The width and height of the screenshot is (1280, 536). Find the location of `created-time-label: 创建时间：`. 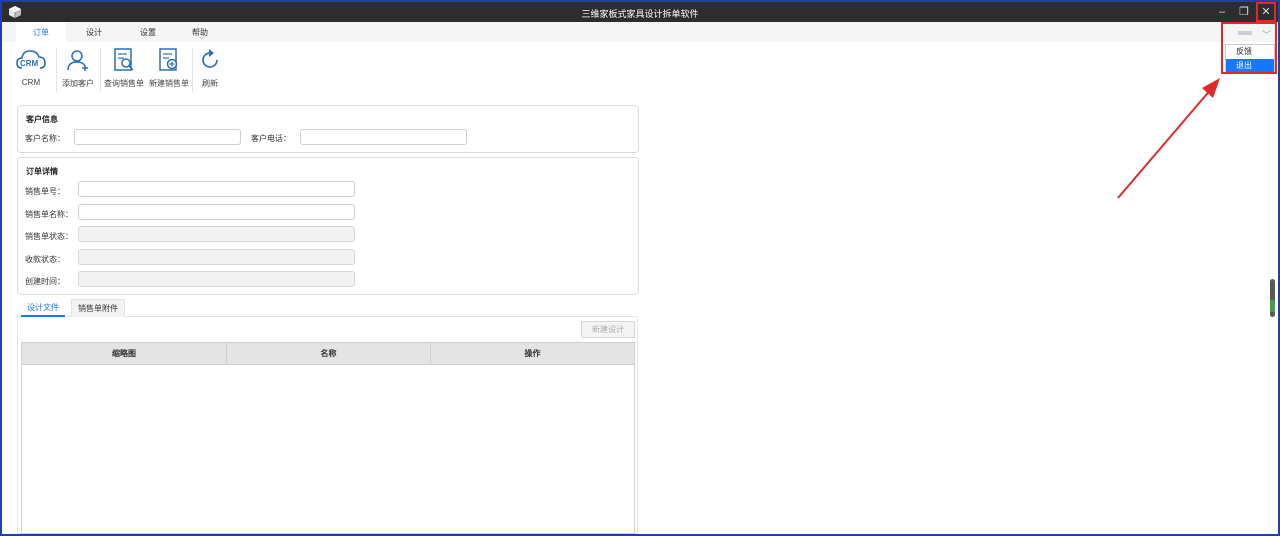

created-time-label: 创建时间： is located at coordinates (45, 281).